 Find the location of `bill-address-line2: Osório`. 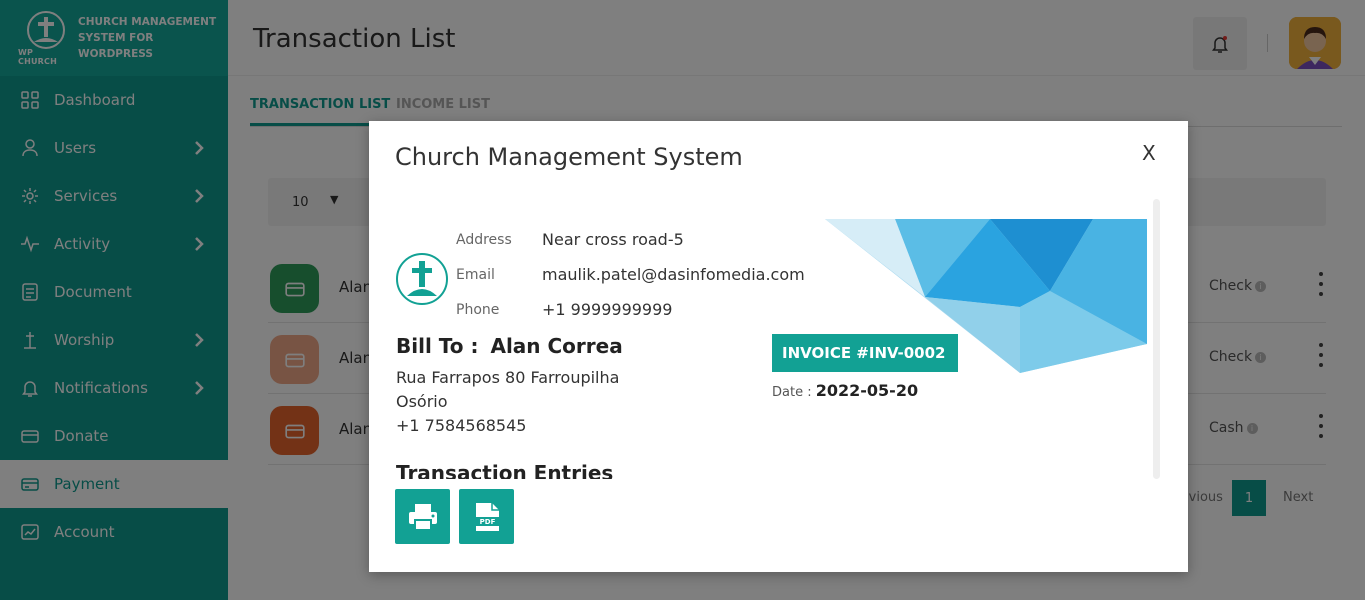

bill-address-line2: Osório is located at coordinates (422, 401).